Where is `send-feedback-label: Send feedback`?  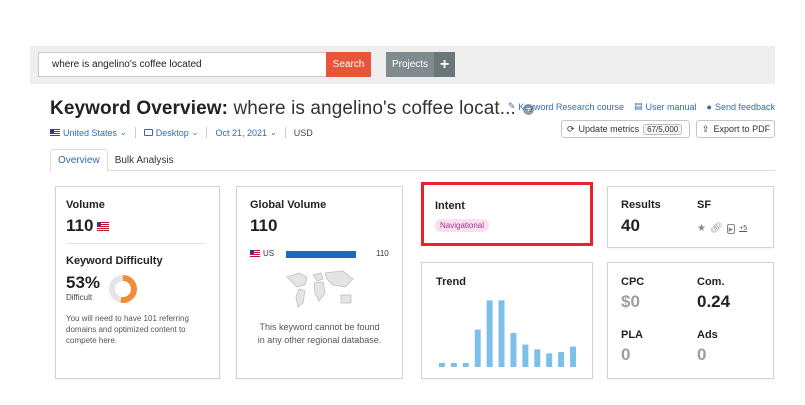
send-feedback-label: Send feedback is located at coordinates (744, 106).